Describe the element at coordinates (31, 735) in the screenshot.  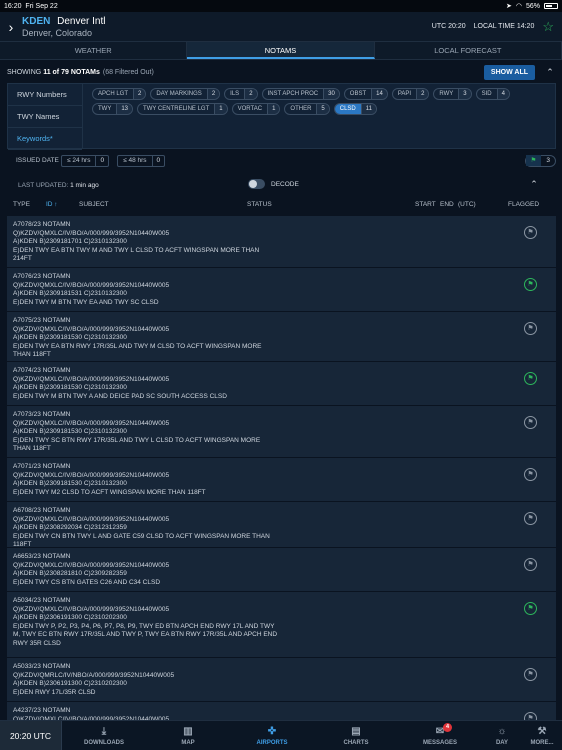
I see `utc-clock: 20:20 UTC` at that location.